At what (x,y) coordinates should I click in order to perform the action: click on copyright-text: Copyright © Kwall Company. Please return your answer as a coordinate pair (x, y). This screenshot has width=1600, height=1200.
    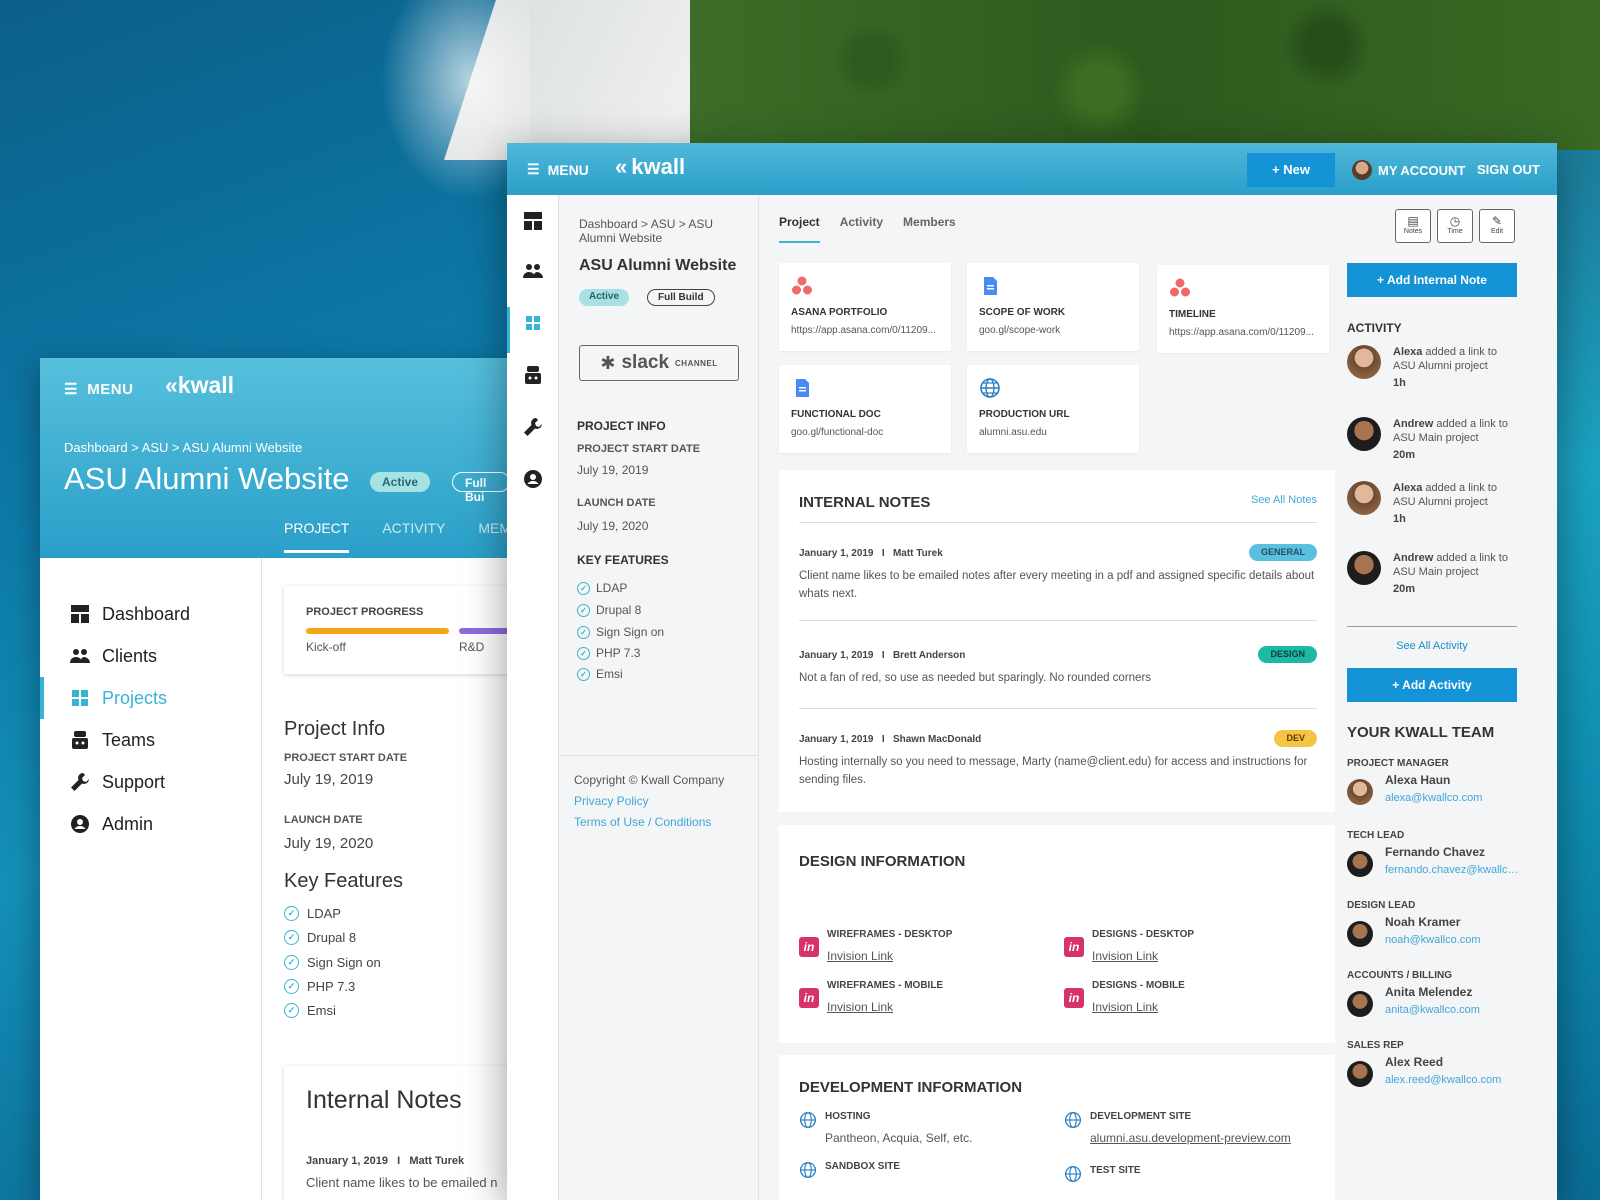
    Looking at the image, I should click on (649, 780).